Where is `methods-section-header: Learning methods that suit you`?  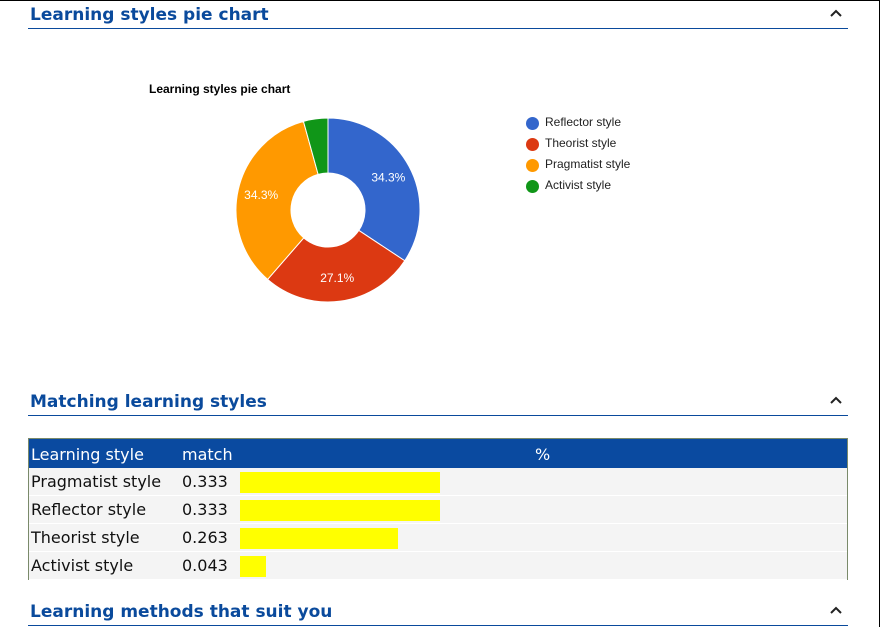 methods-section-header: Learning methods that suit you is located at coordinates (438, 612).